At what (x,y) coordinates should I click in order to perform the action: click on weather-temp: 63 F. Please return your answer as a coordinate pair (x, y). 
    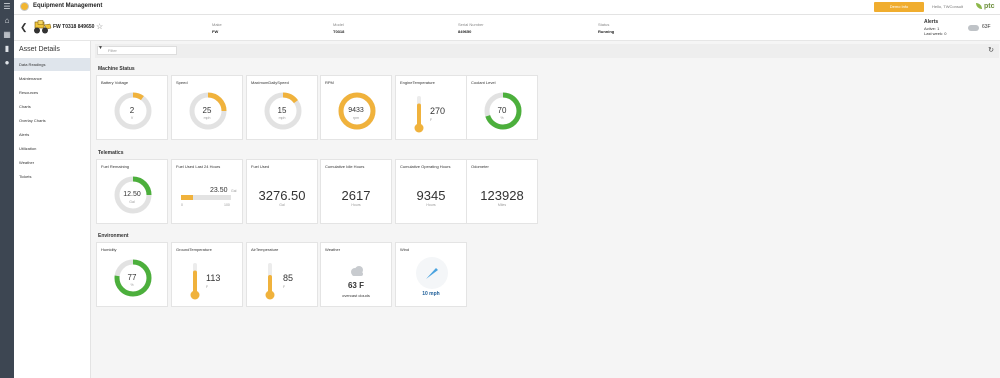
    Looking at the image, I should click on (355, 285).